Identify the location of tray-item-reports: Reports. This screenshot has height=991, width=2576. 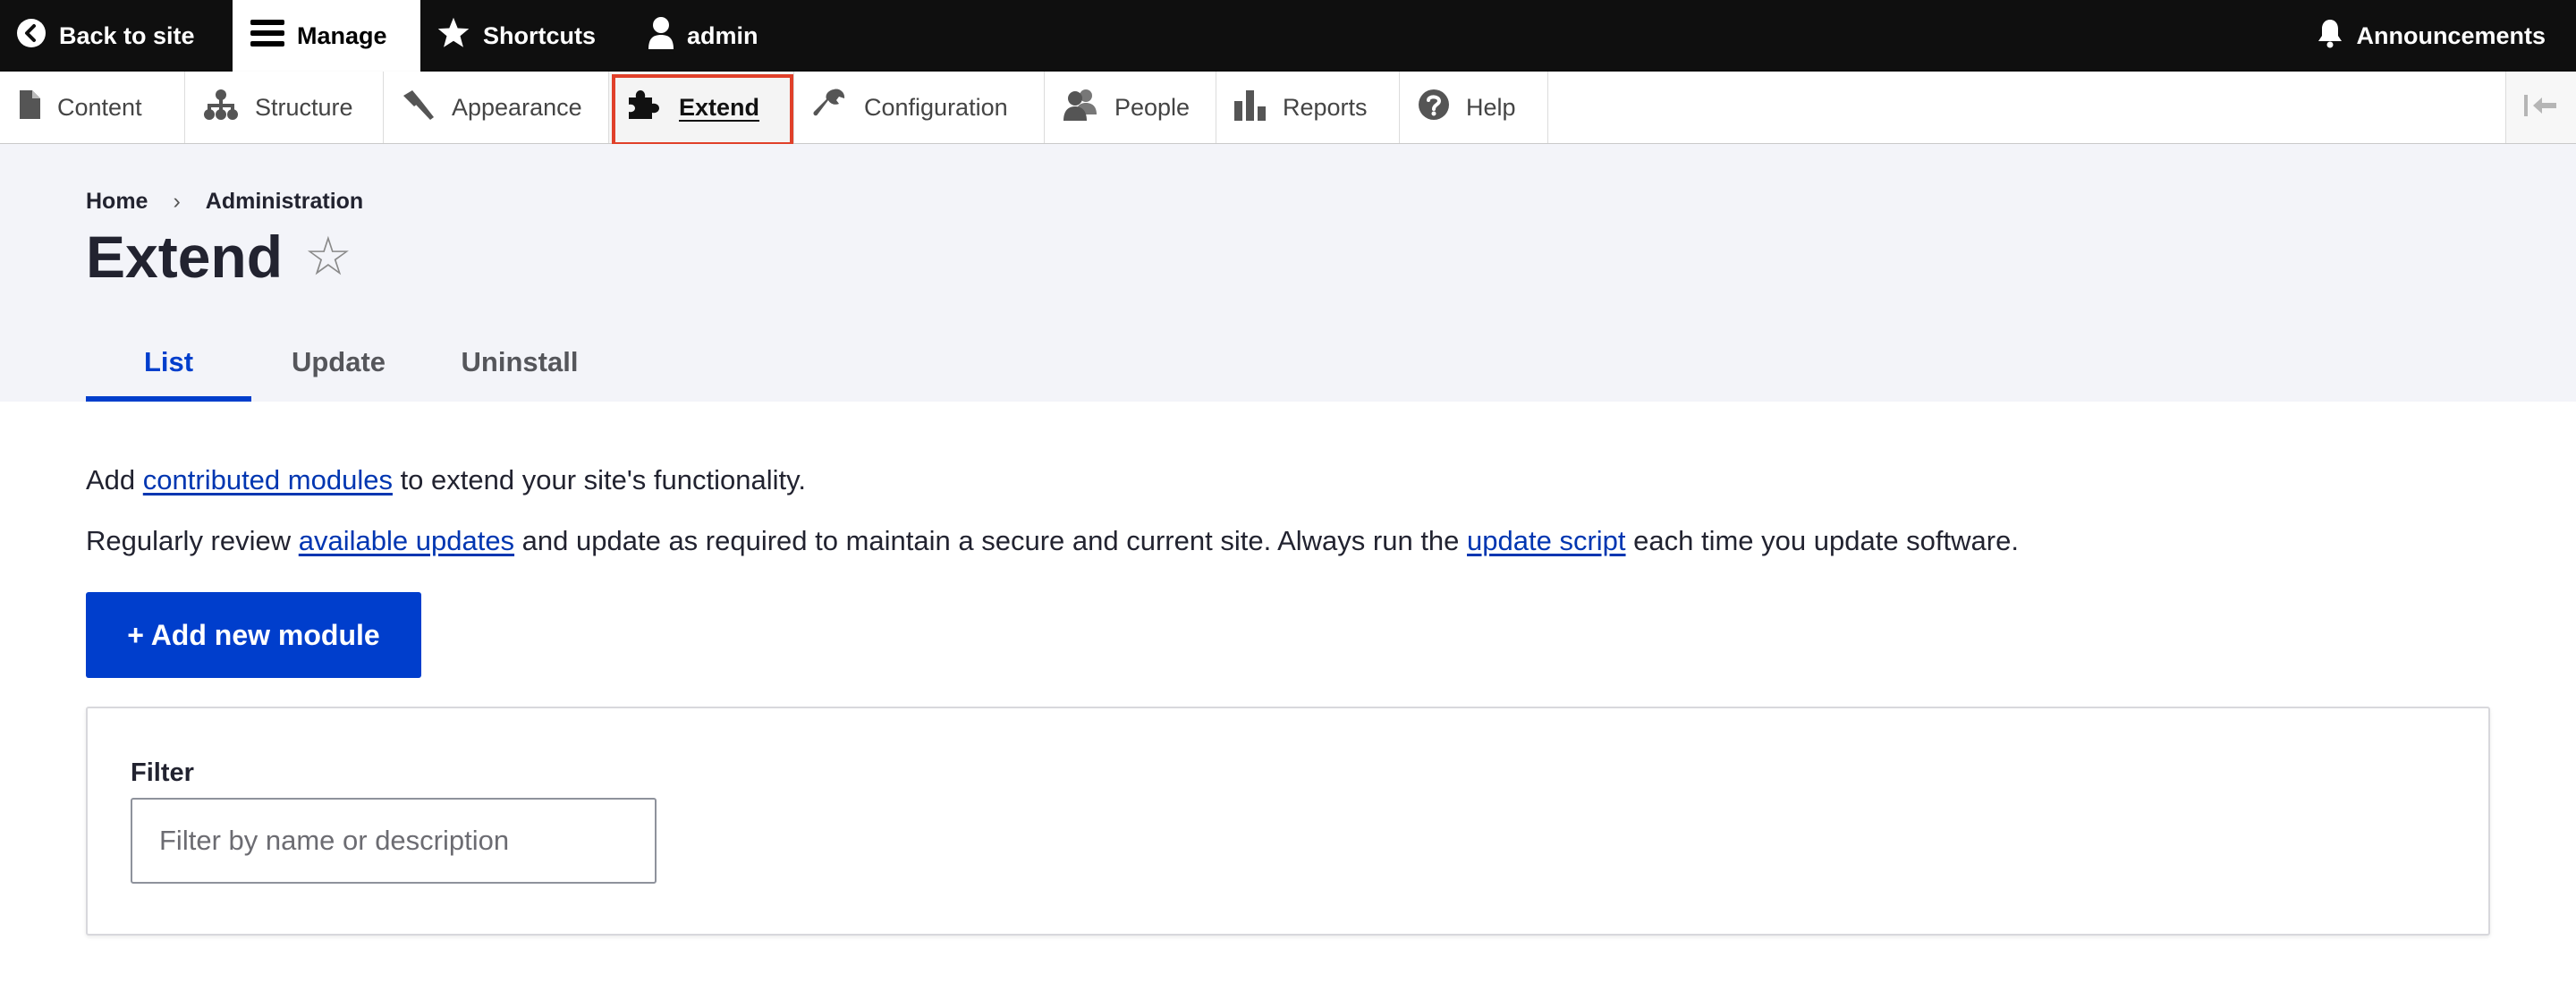
(1308, 107).